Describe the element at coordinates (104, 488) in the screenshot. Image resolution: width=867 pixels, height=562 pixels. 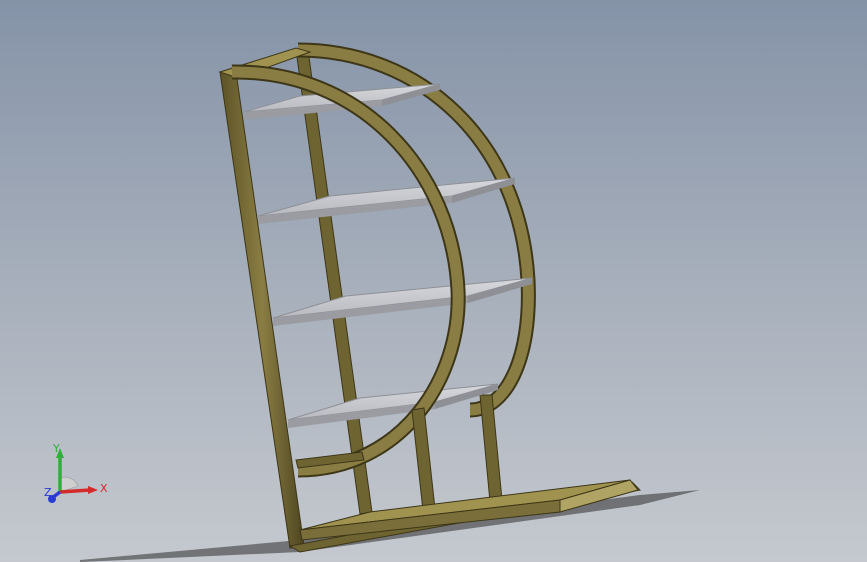
I see `axis-x-label: X` at that location.